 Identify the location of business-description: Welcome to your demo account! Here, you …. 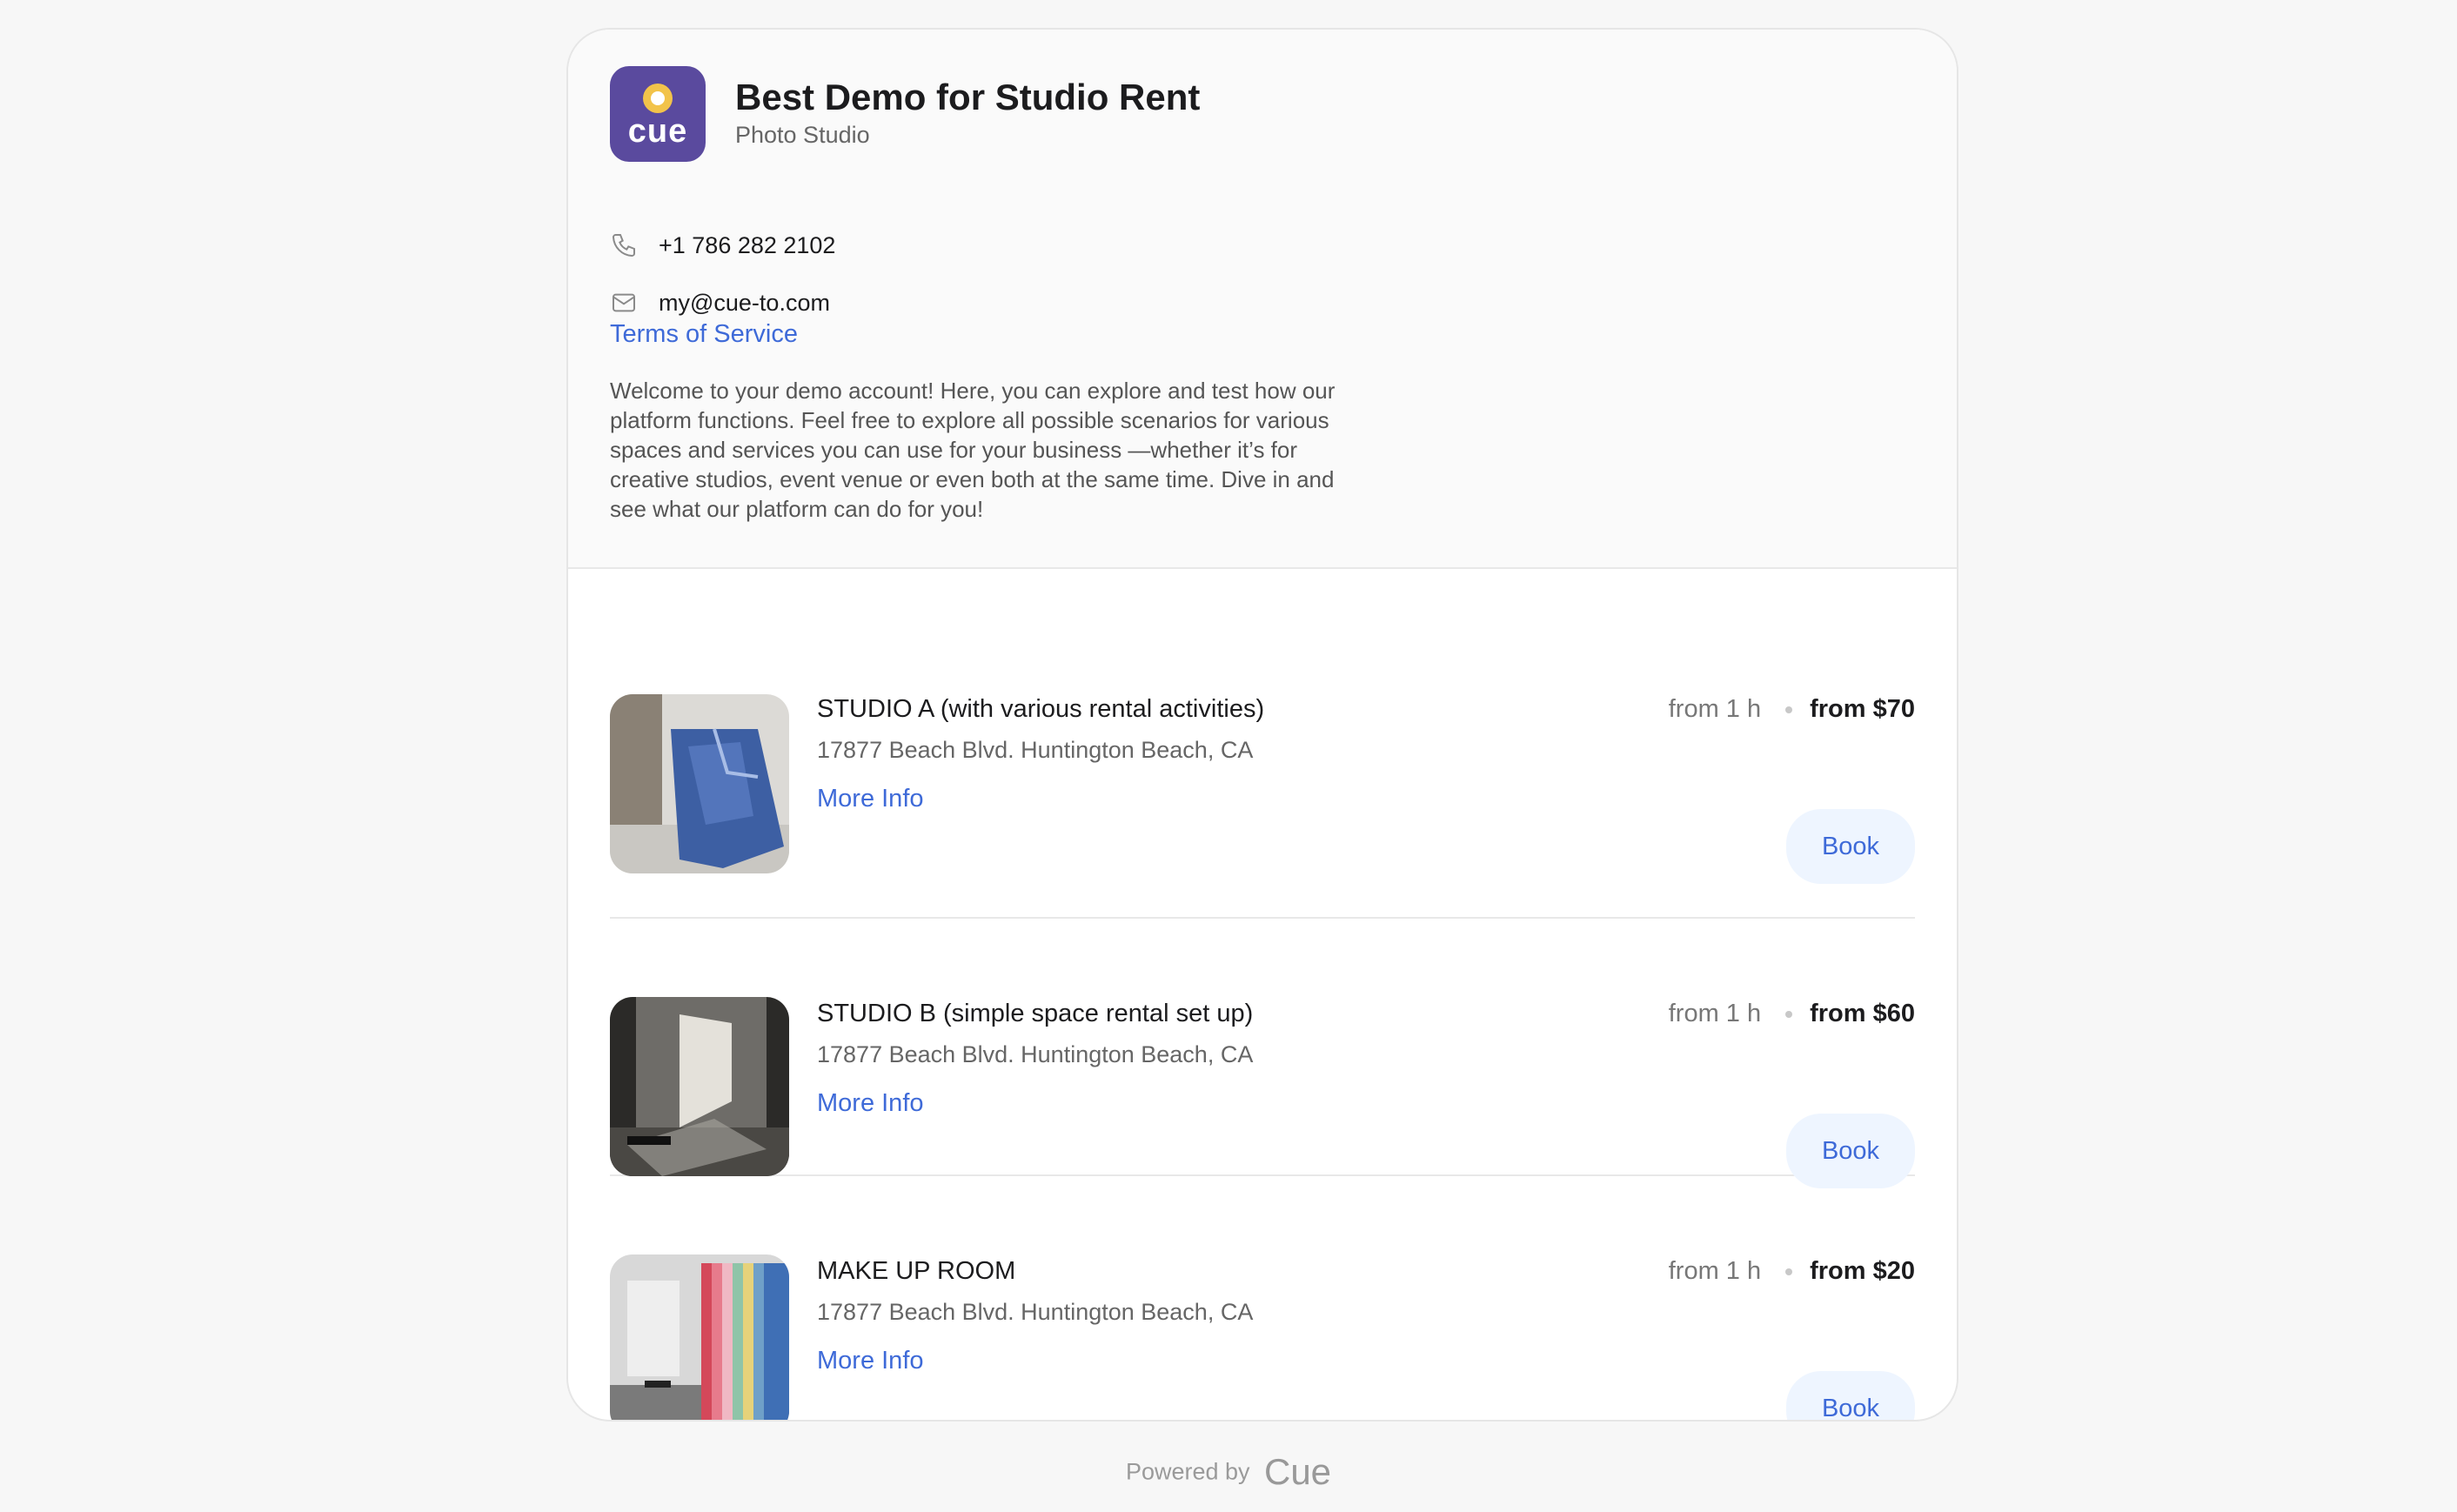
(973, 450).